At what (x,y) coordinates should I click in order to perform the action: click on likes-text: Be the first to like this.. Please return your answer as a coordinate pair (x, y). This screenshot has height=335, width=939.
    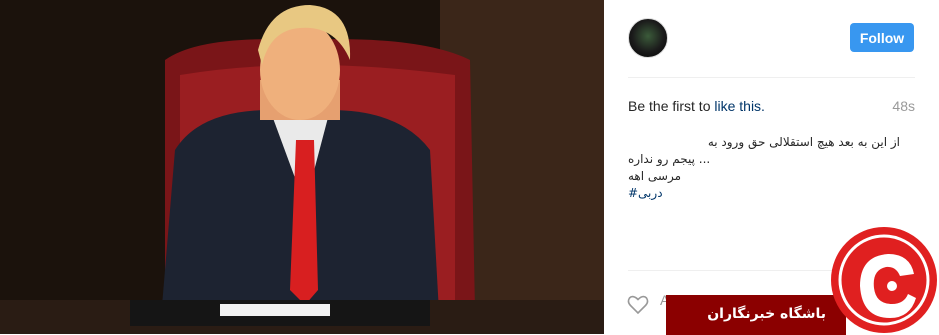
    Looking at the image, I should click on (696, 106).